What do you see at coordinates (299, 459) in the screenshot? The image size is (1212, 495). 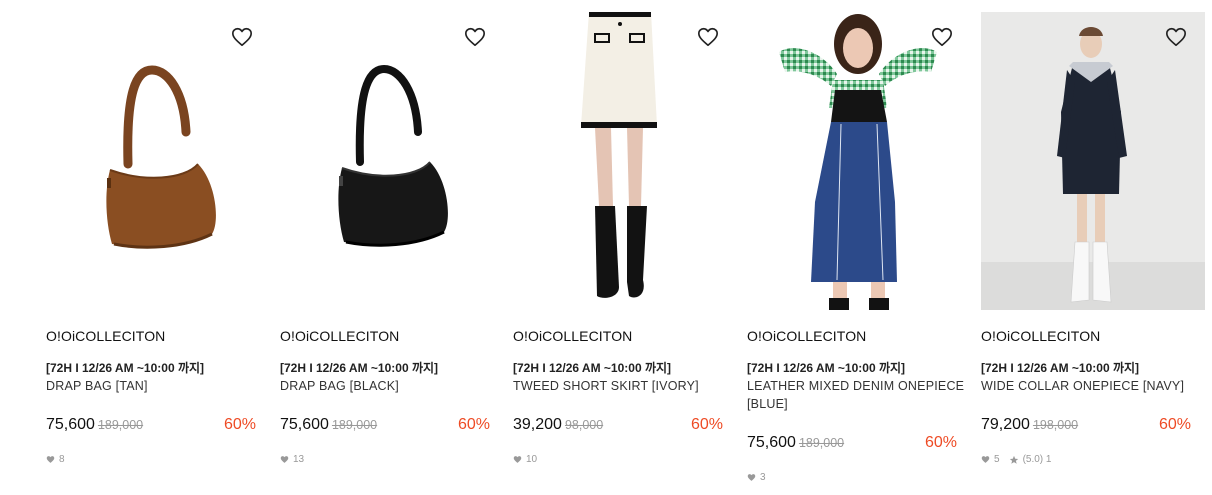 I see `like-count: 13` at bounding box center [299, 459].